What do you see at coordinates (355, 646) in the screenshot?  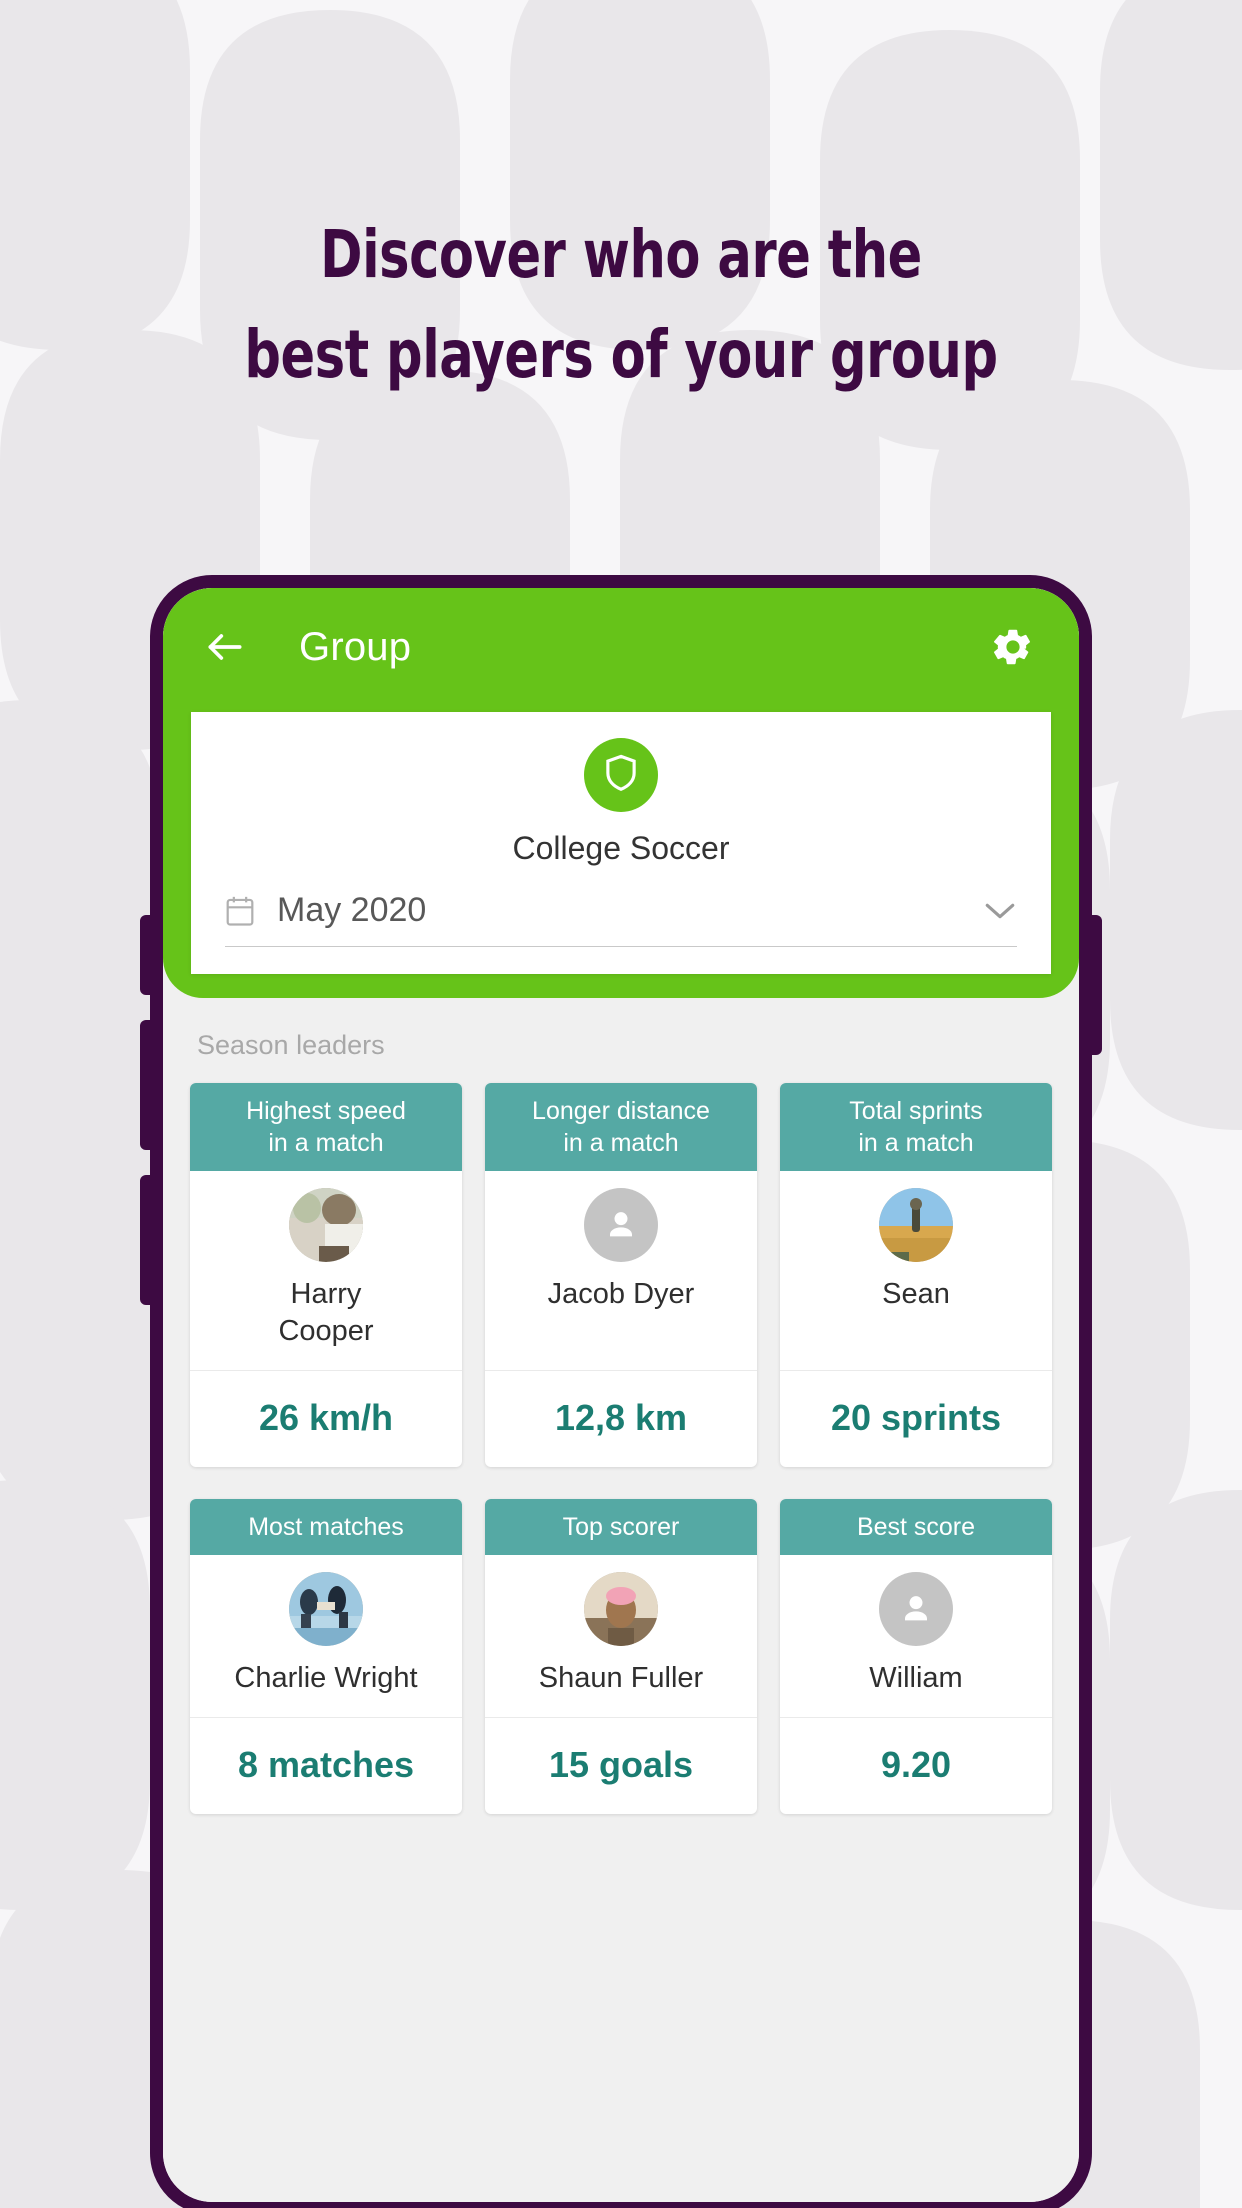 I see `app-bar-title: Group` at bounding box center [355, 646].